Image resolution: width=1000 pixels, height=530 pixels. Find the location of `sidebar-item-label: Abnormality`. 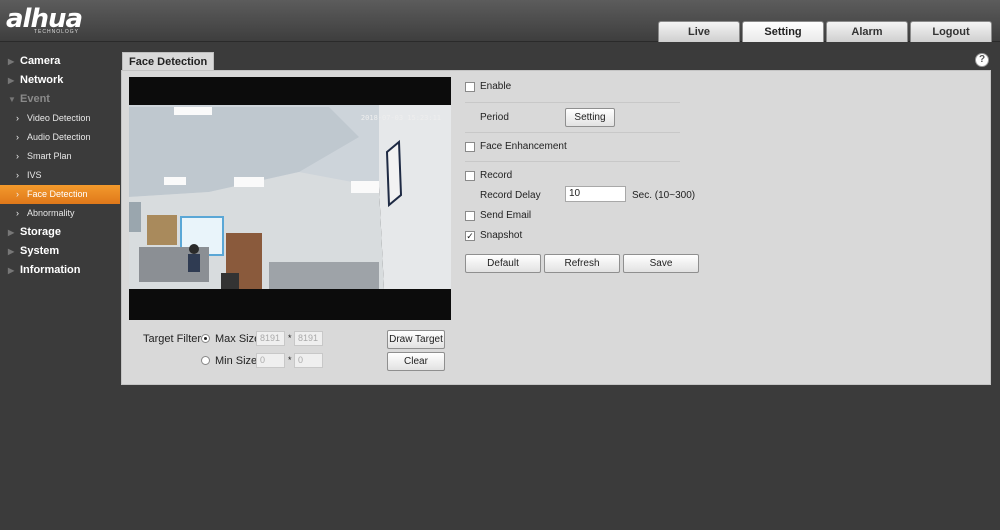

sidebar-item-label: Abnormality is located at coordinates (51, 213).